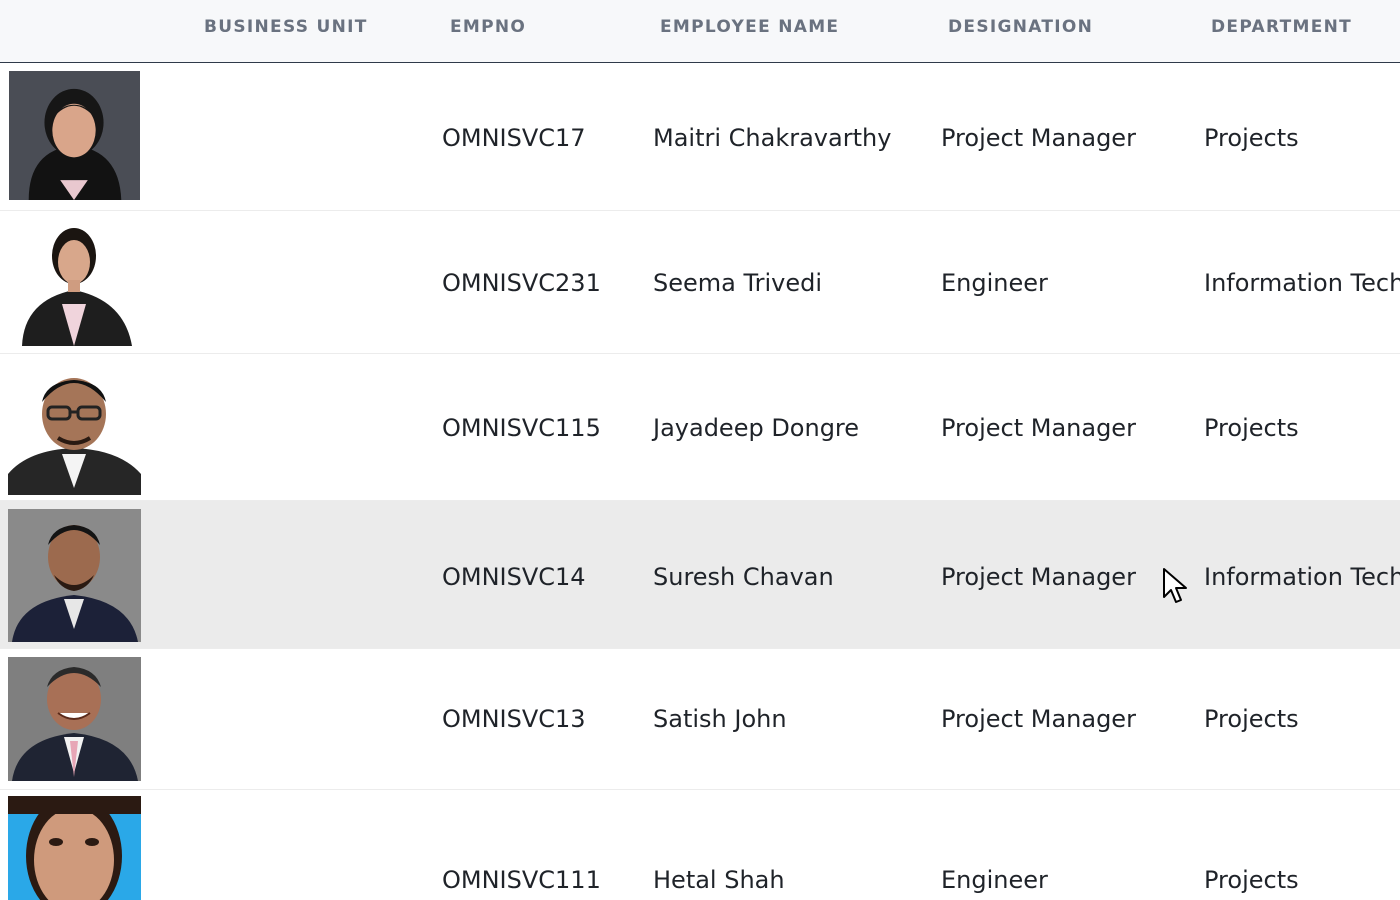 The image size is (1400, 900). What do you see at coordinates (720, 719) in the screenshot?
I see `cell-employee-name: Satish John` at bounding box center [720, 719].